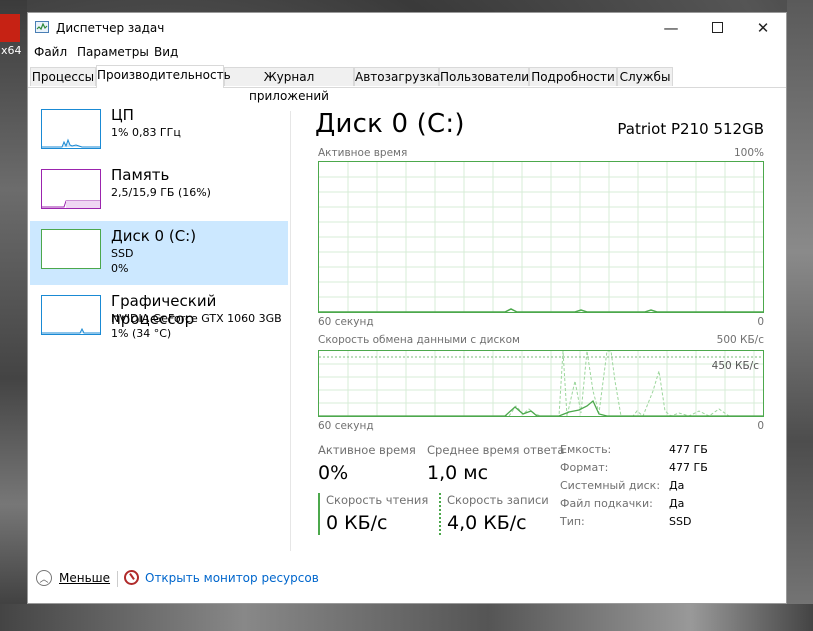  I want to click on window-title: Диспетчер задач, so click(110, 28).